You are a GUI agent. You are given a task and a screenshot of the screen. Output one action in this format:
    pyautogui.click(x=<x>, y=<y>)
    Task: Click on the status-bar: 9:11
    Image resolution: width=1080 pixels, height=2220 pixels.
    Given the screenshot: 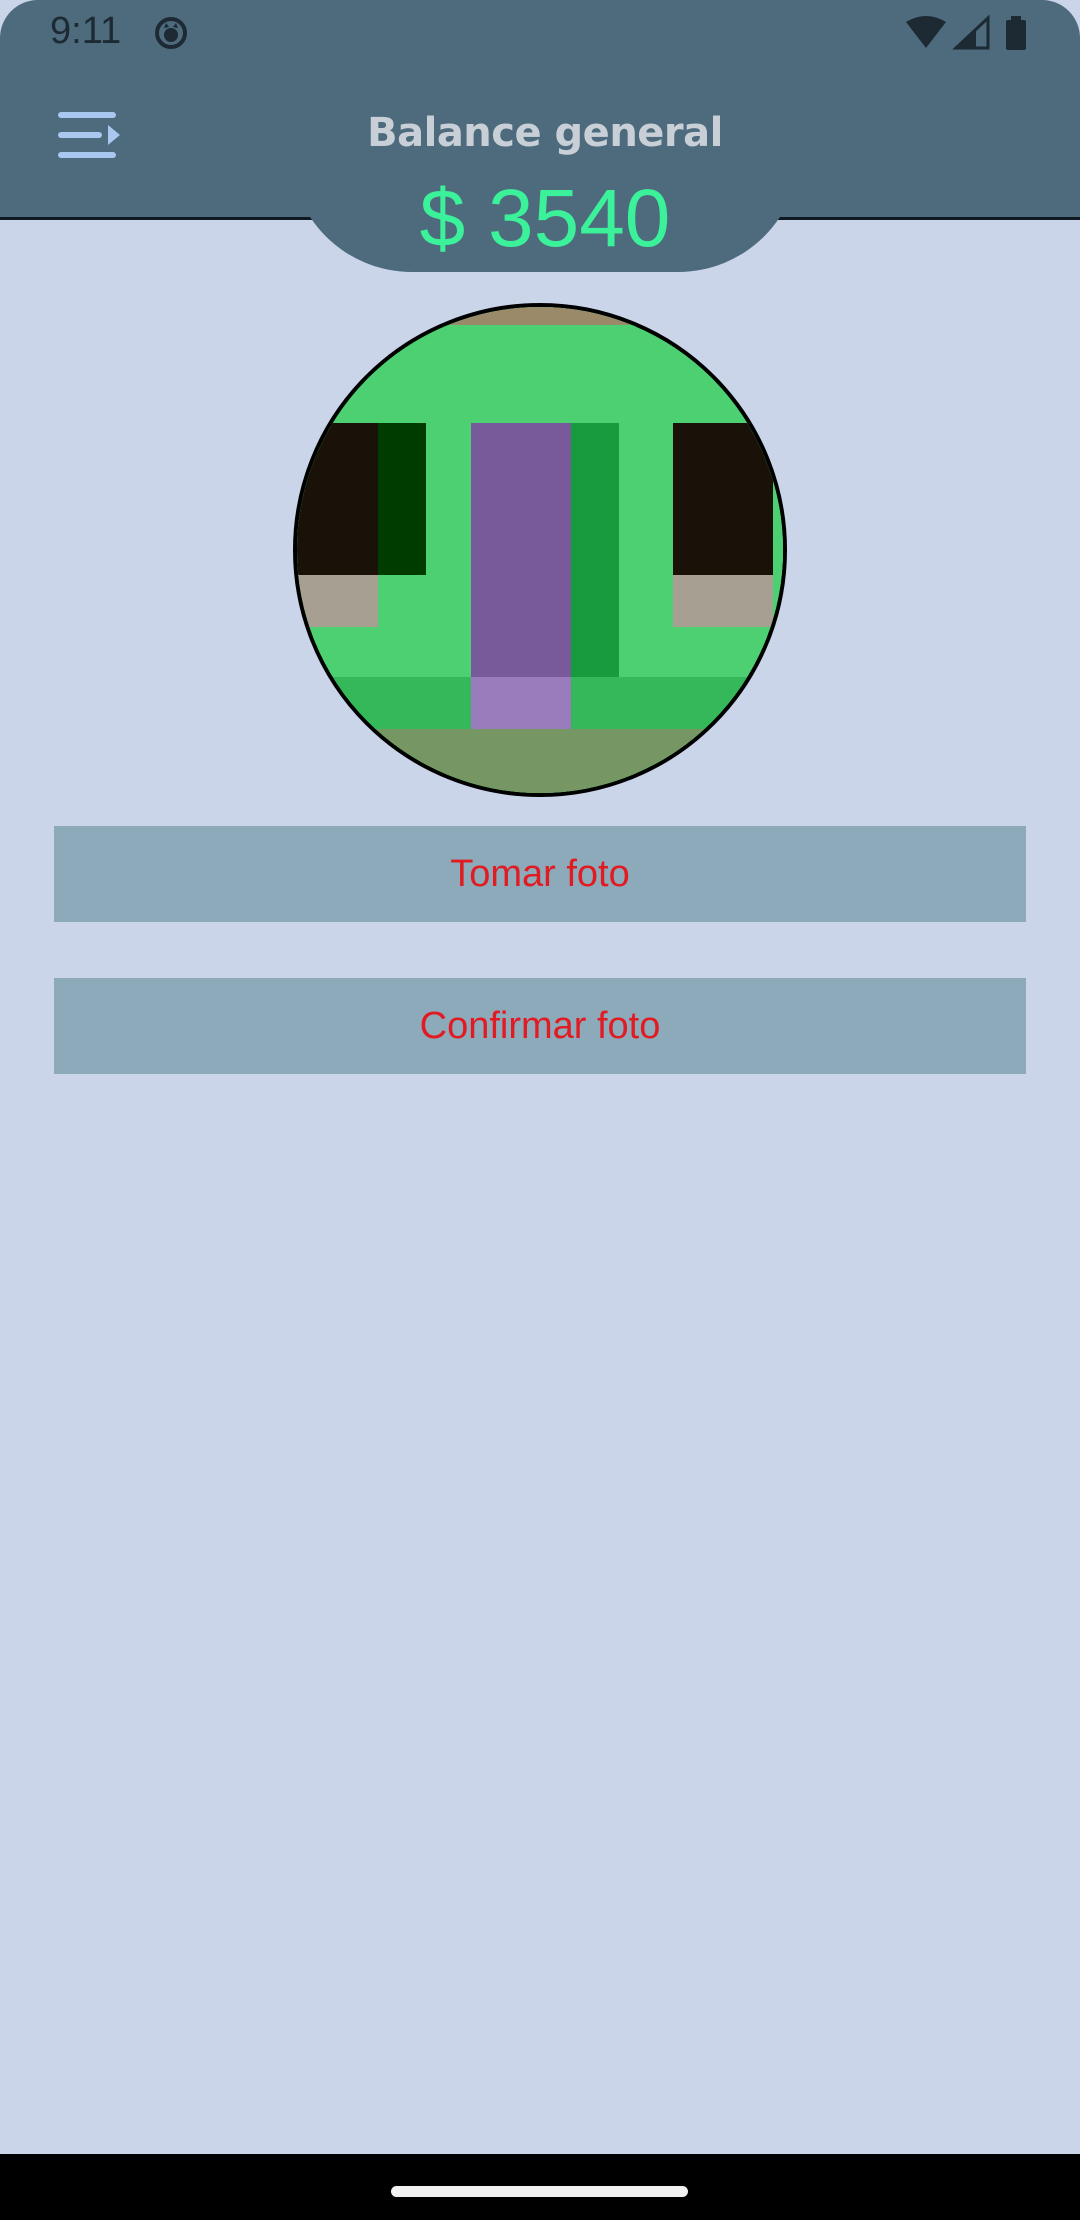 What is the action you would take?
    pyautogui.click(x=540, y=33)
    